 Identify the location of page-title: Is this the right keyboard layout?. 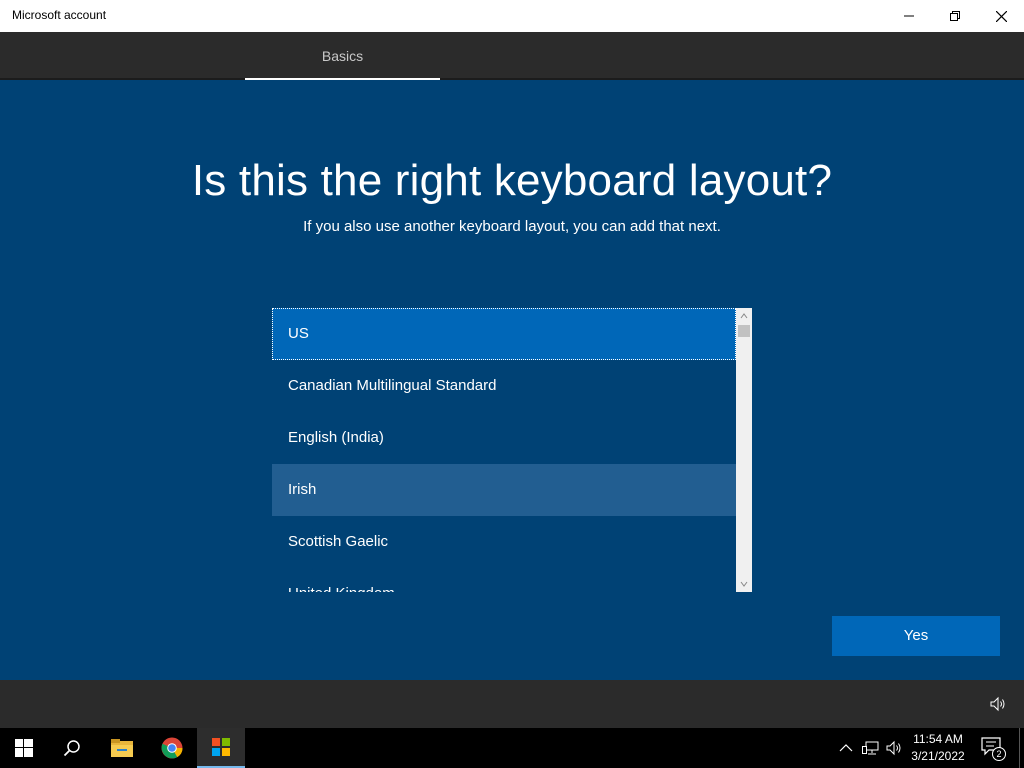
(512, 180).